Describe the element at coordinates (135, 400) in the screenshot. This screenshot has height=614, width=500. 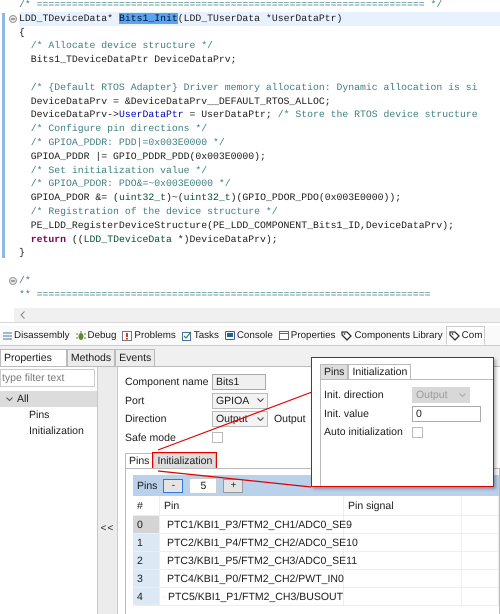
I see `field-label: Port` at that location.